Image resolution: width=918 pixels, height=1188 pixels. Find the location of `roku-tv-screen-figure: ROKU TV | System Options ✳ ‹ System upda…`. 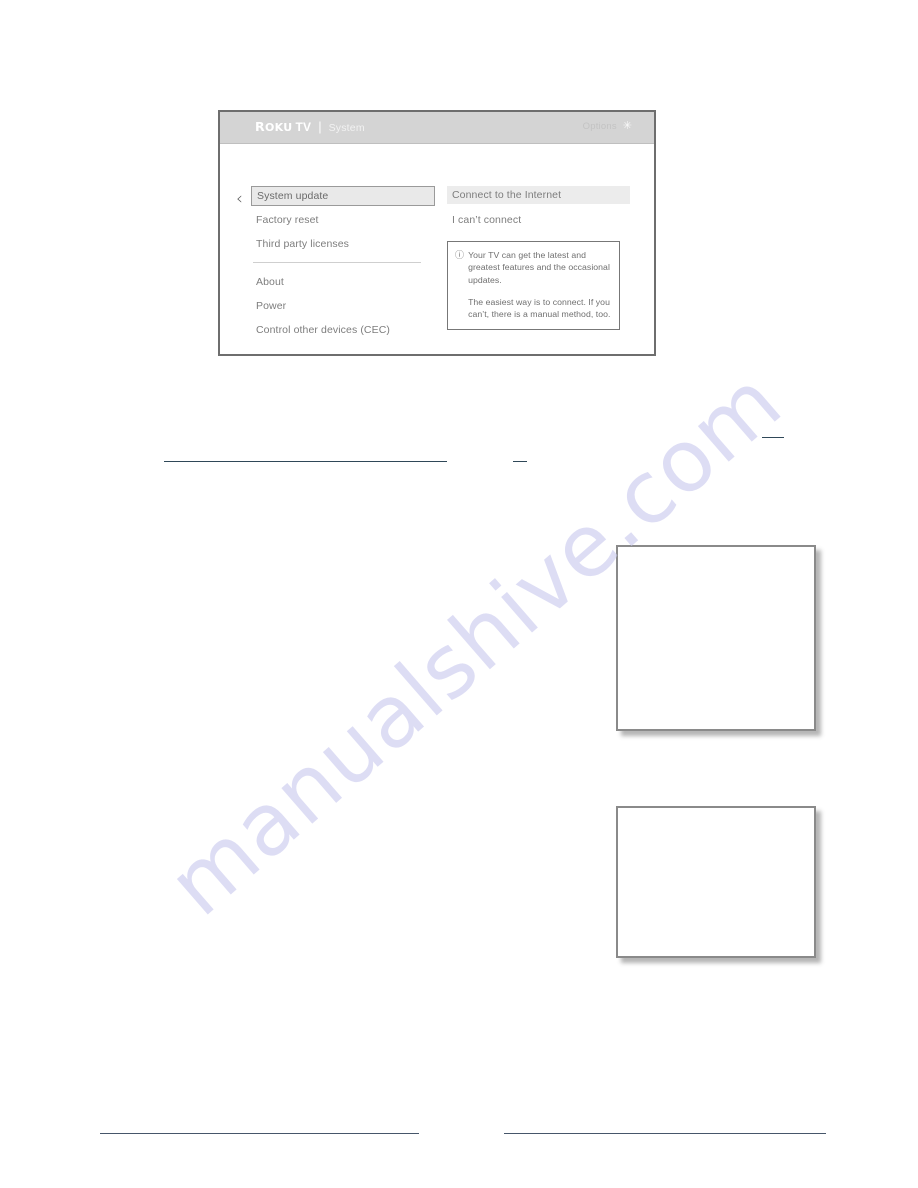

roku-tv-screen-figure: ROKU TV | System Options ✳ ‹ System upda… is located at coordinates (437, 233).